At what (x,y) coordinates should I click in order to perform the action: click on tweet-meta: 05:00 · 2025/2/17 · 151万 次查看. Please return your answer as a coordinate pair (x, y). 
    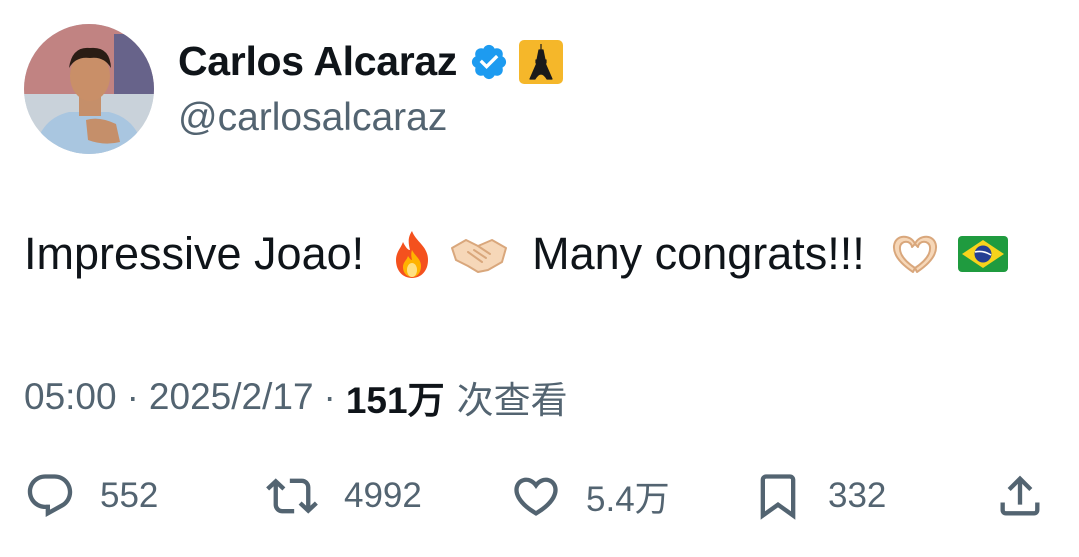
    Looking at the image, I should click on (296, 397).